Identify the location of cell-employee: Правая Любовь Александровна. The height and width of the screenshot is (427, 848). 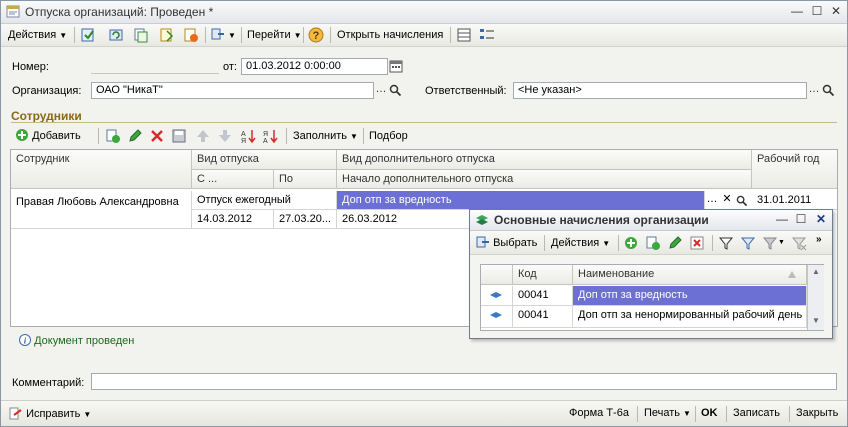
(101, 210).